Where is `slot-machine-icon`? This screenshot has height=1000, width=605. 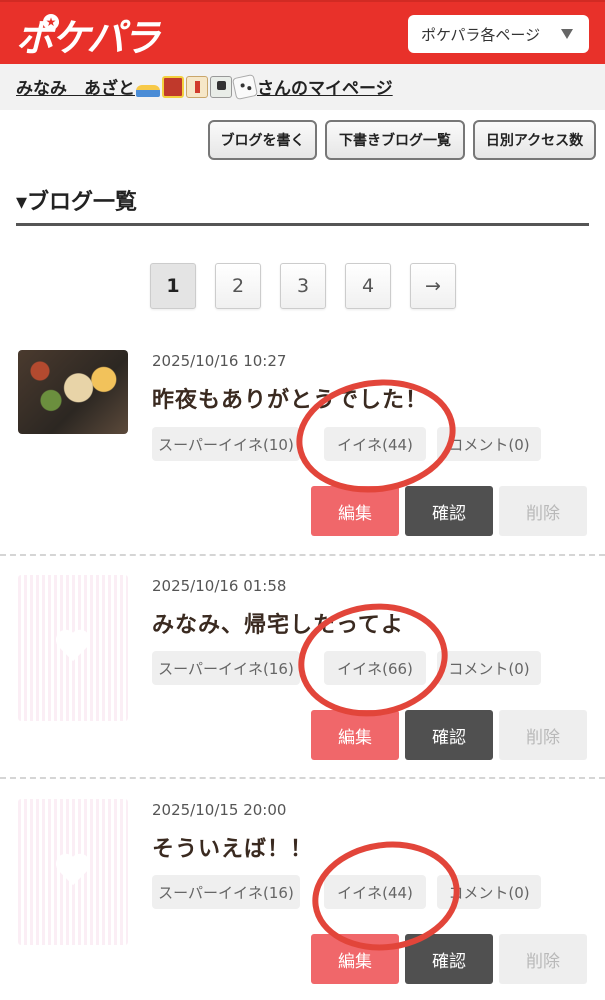
slot-machine-icon is located at coordinates (173, 86).